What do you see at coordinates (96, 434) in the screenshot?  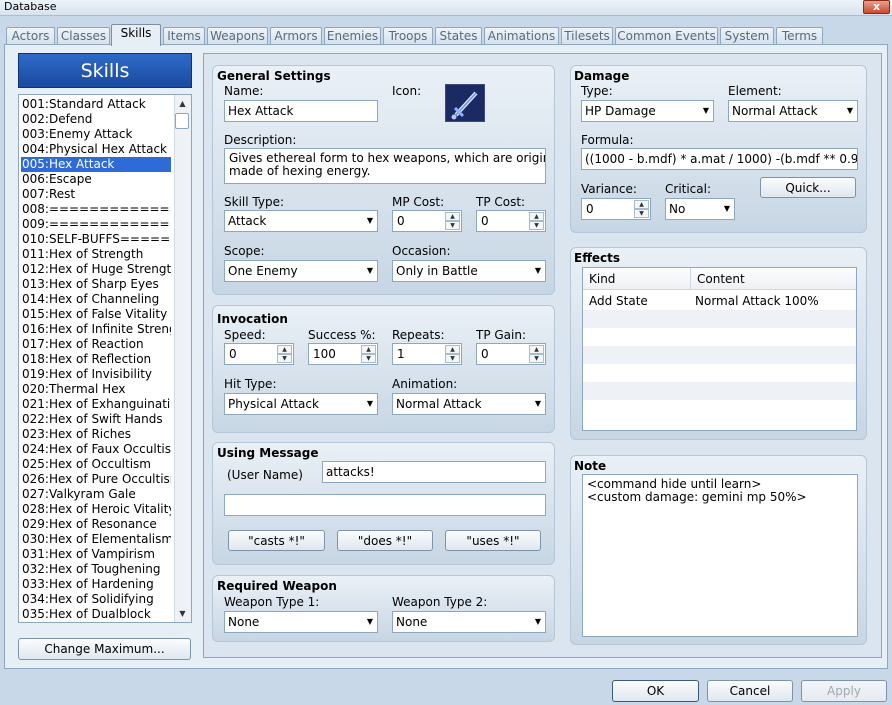 I see `list-item: 023:Hex of Riches` at bounding box center [96, 434].